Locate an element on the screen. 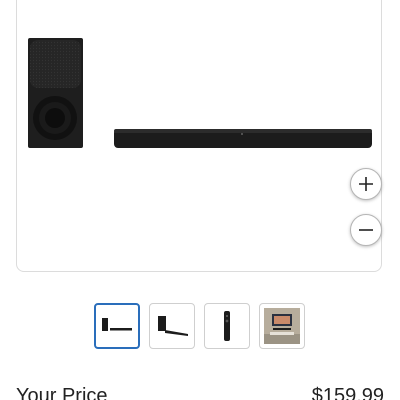 The image size is (400, 400). plus-icon is located at coordinates (366, 184).